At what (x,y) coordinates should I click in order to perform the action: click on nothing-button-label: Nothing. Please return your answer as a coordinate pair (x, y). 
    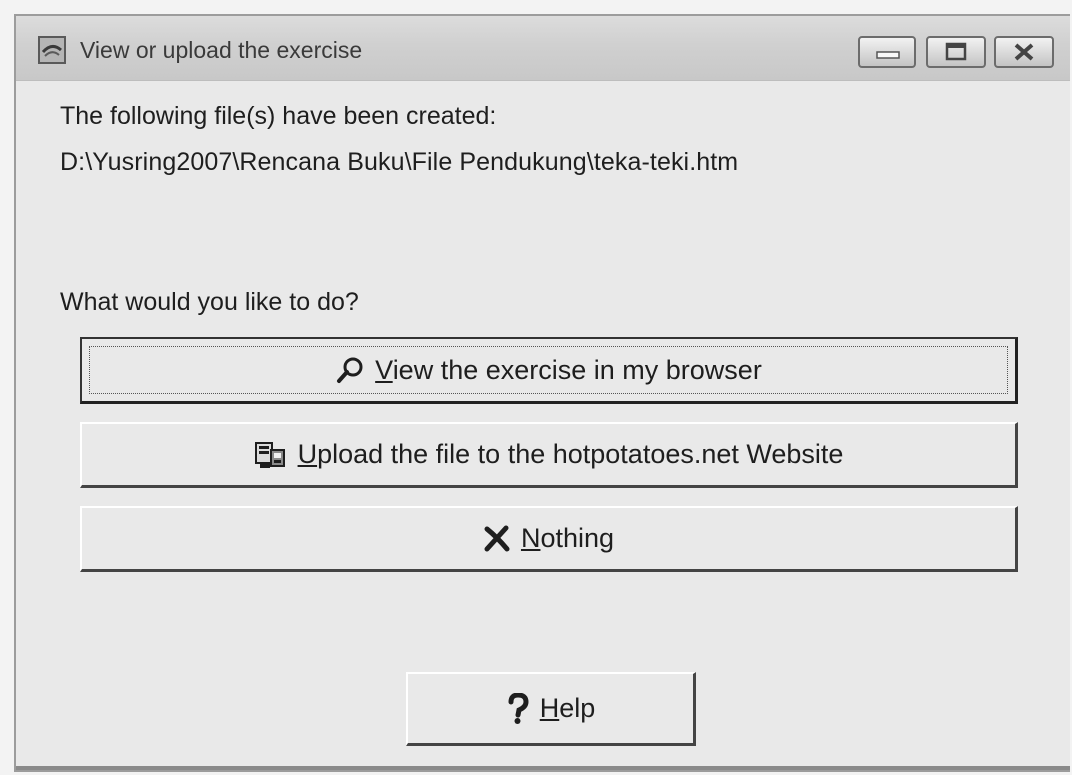
    Looking at the image, I should click on (567, 538).